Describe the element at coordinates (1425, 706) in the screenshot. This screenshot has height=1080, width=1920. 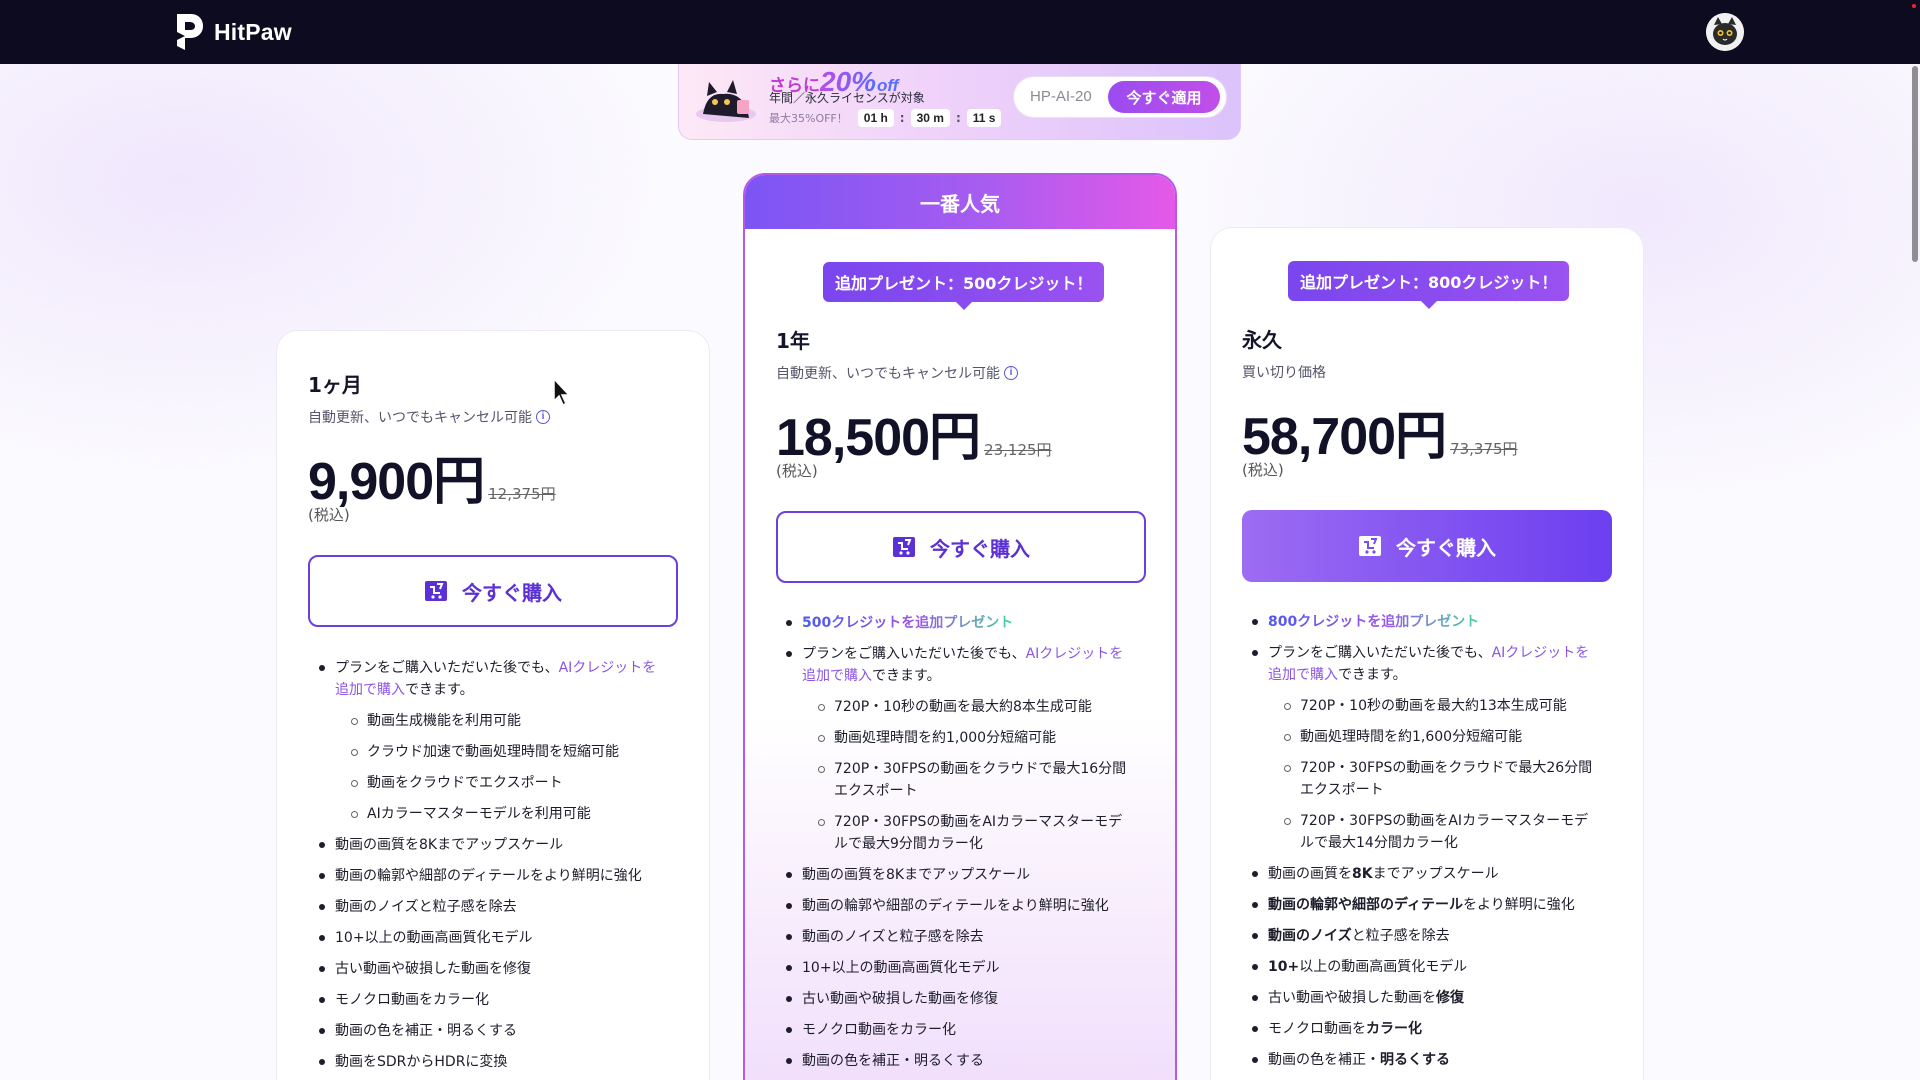
I see `feature-subitem: 720P・10秒の動画を最大約13本生成可能` at that location.